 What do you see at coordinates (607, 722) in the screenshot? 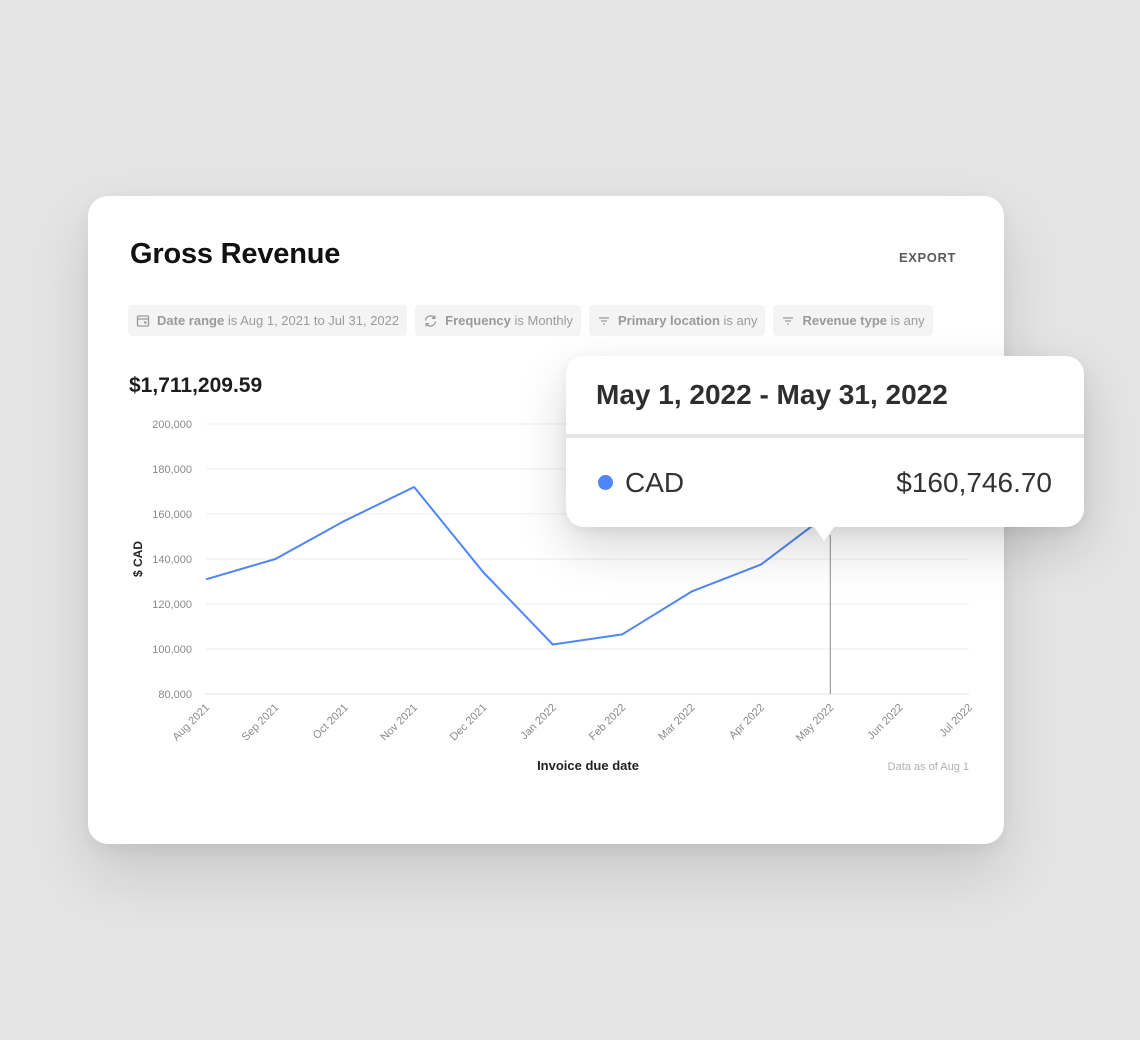
I see `x-tick-label: Feb 2022` at bounding box center [607, 722].